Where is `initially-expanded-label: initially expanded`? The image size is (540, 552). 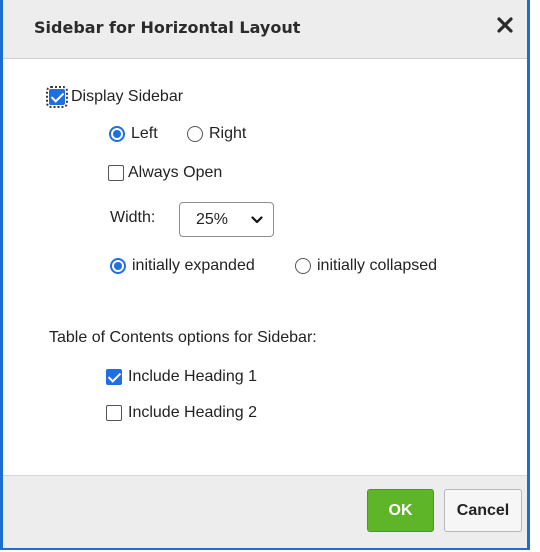 initially-expanded-label: initially expanded is located at coordinates (193, 265).